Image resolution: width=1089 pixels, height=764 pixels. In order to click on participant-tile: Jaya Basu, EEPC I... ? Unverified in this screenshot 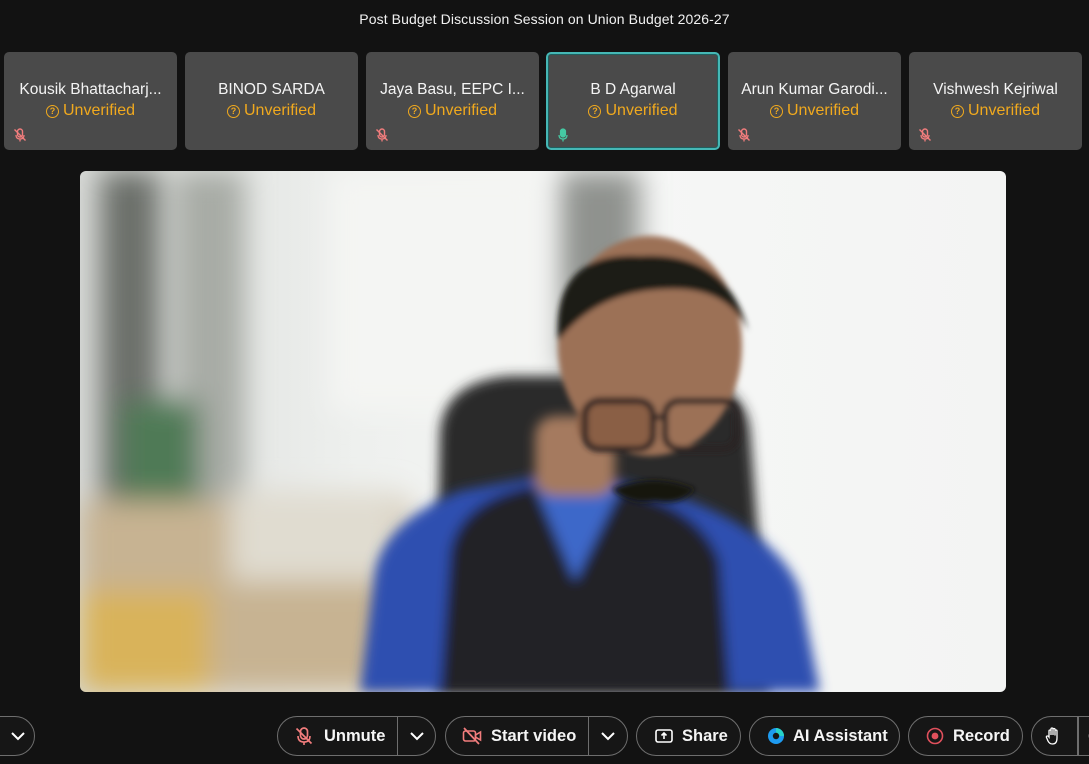, I will do `click(452, 101)`.